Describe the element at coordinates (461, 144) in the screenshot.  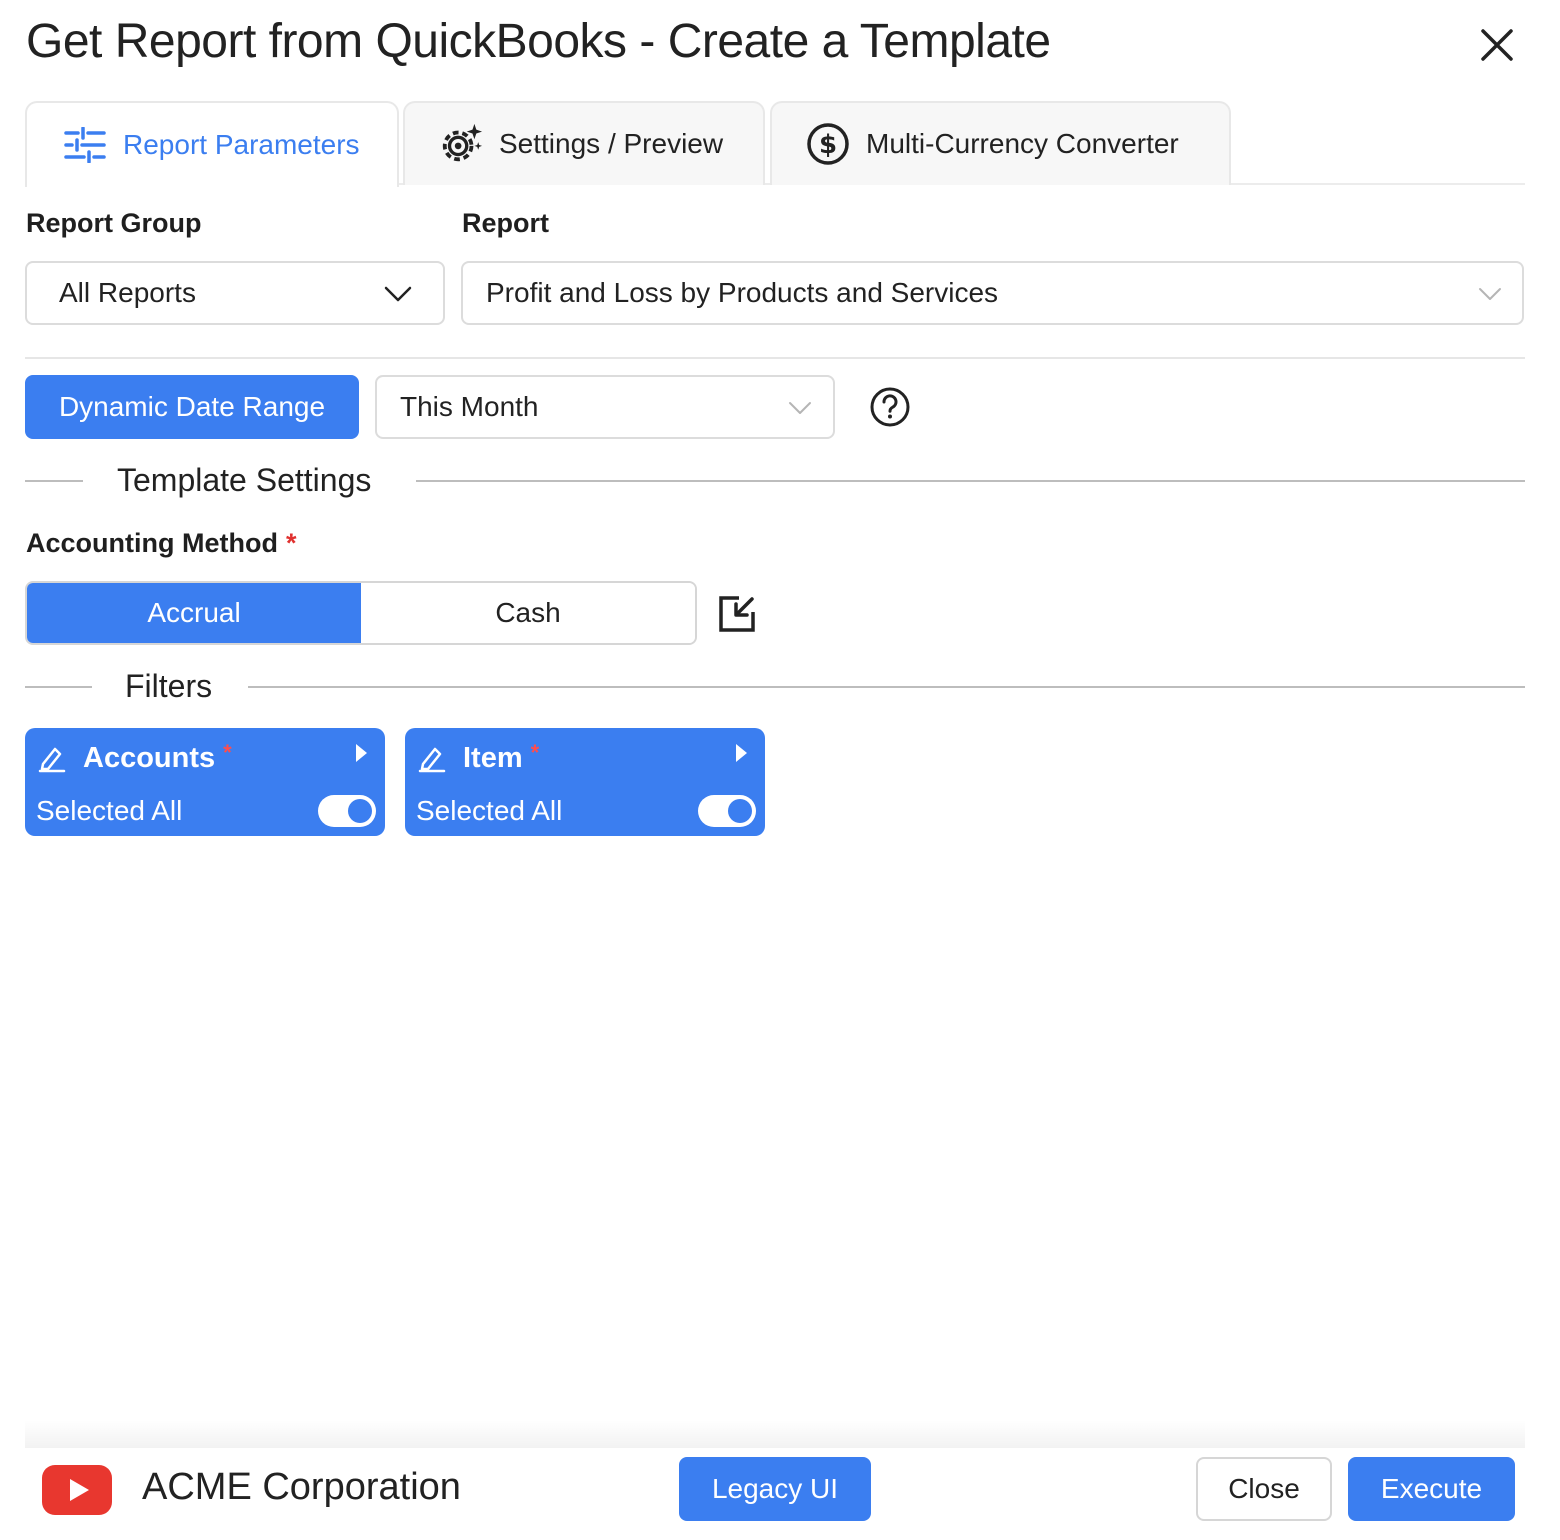
I see `gear-sparkle-icon` at that location.